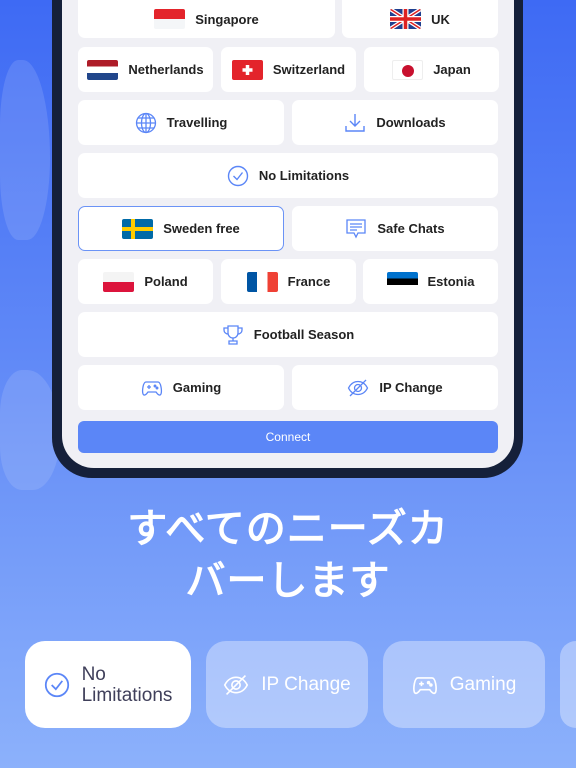  I want to click on tile-poland: Poland, so click(145, 281).